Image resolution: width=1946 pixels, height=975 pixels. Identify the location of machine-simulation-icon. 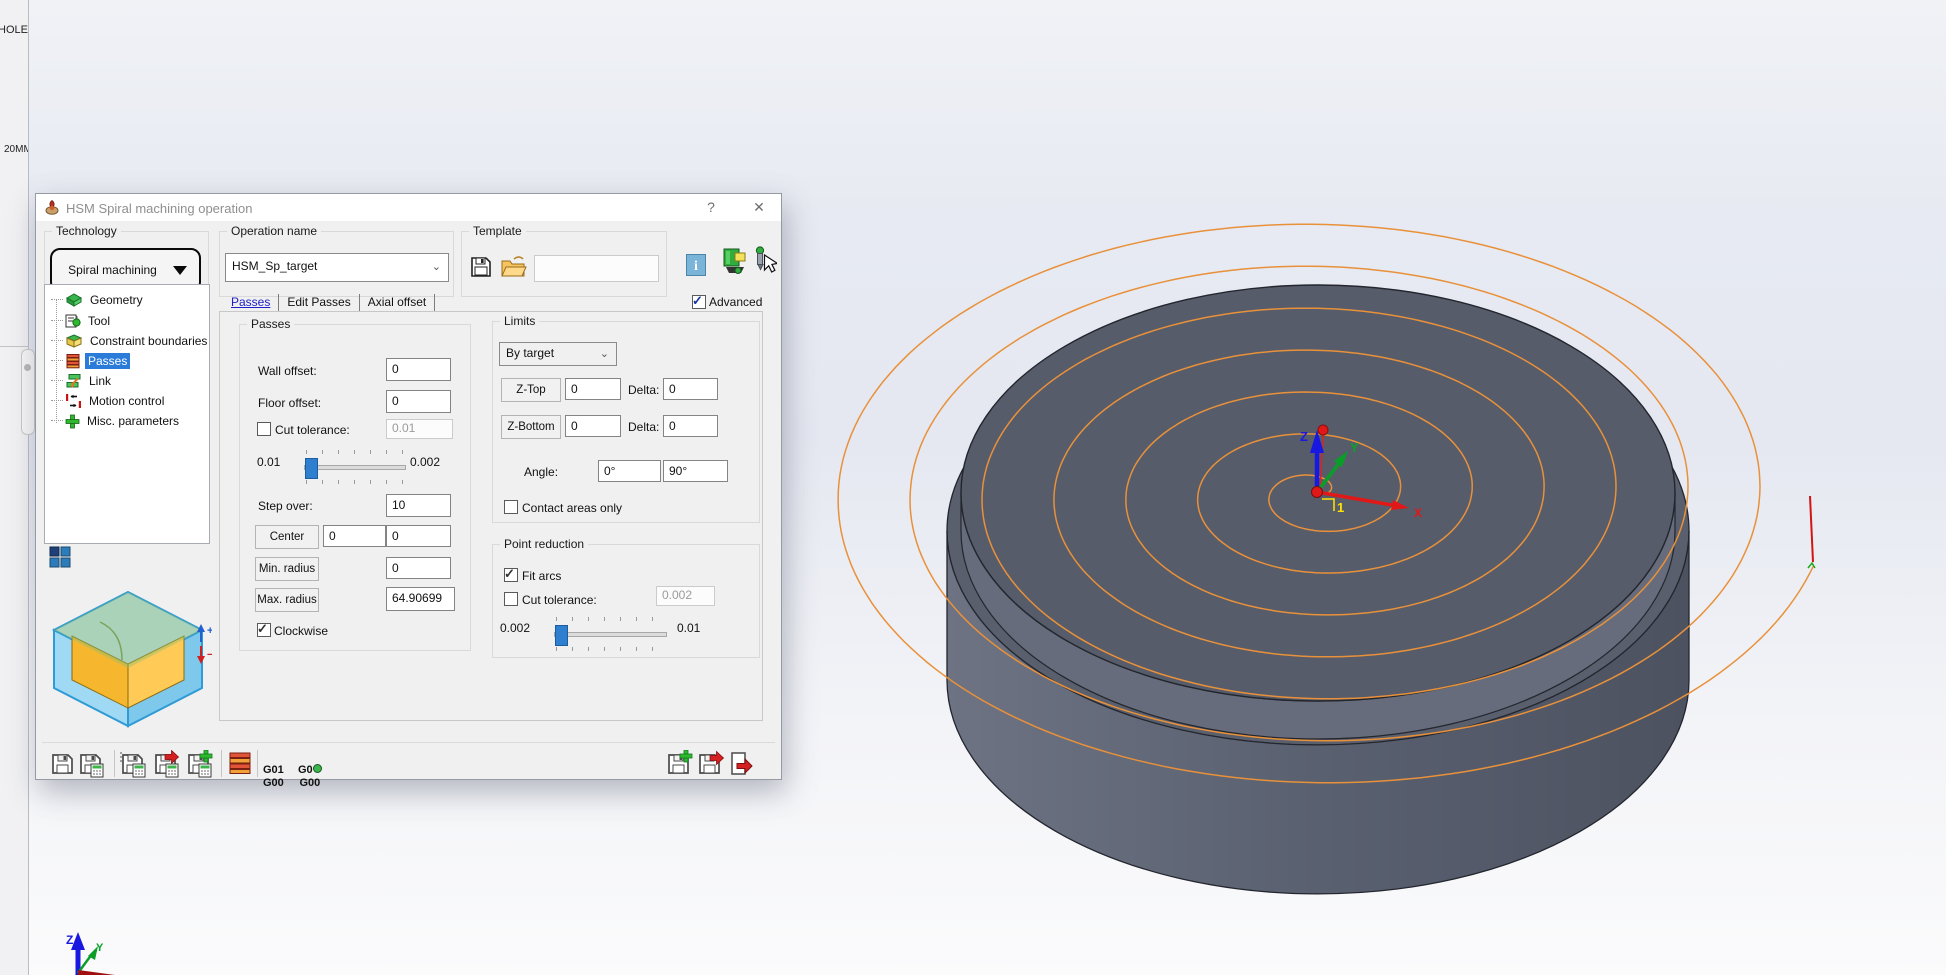
(735, 261).